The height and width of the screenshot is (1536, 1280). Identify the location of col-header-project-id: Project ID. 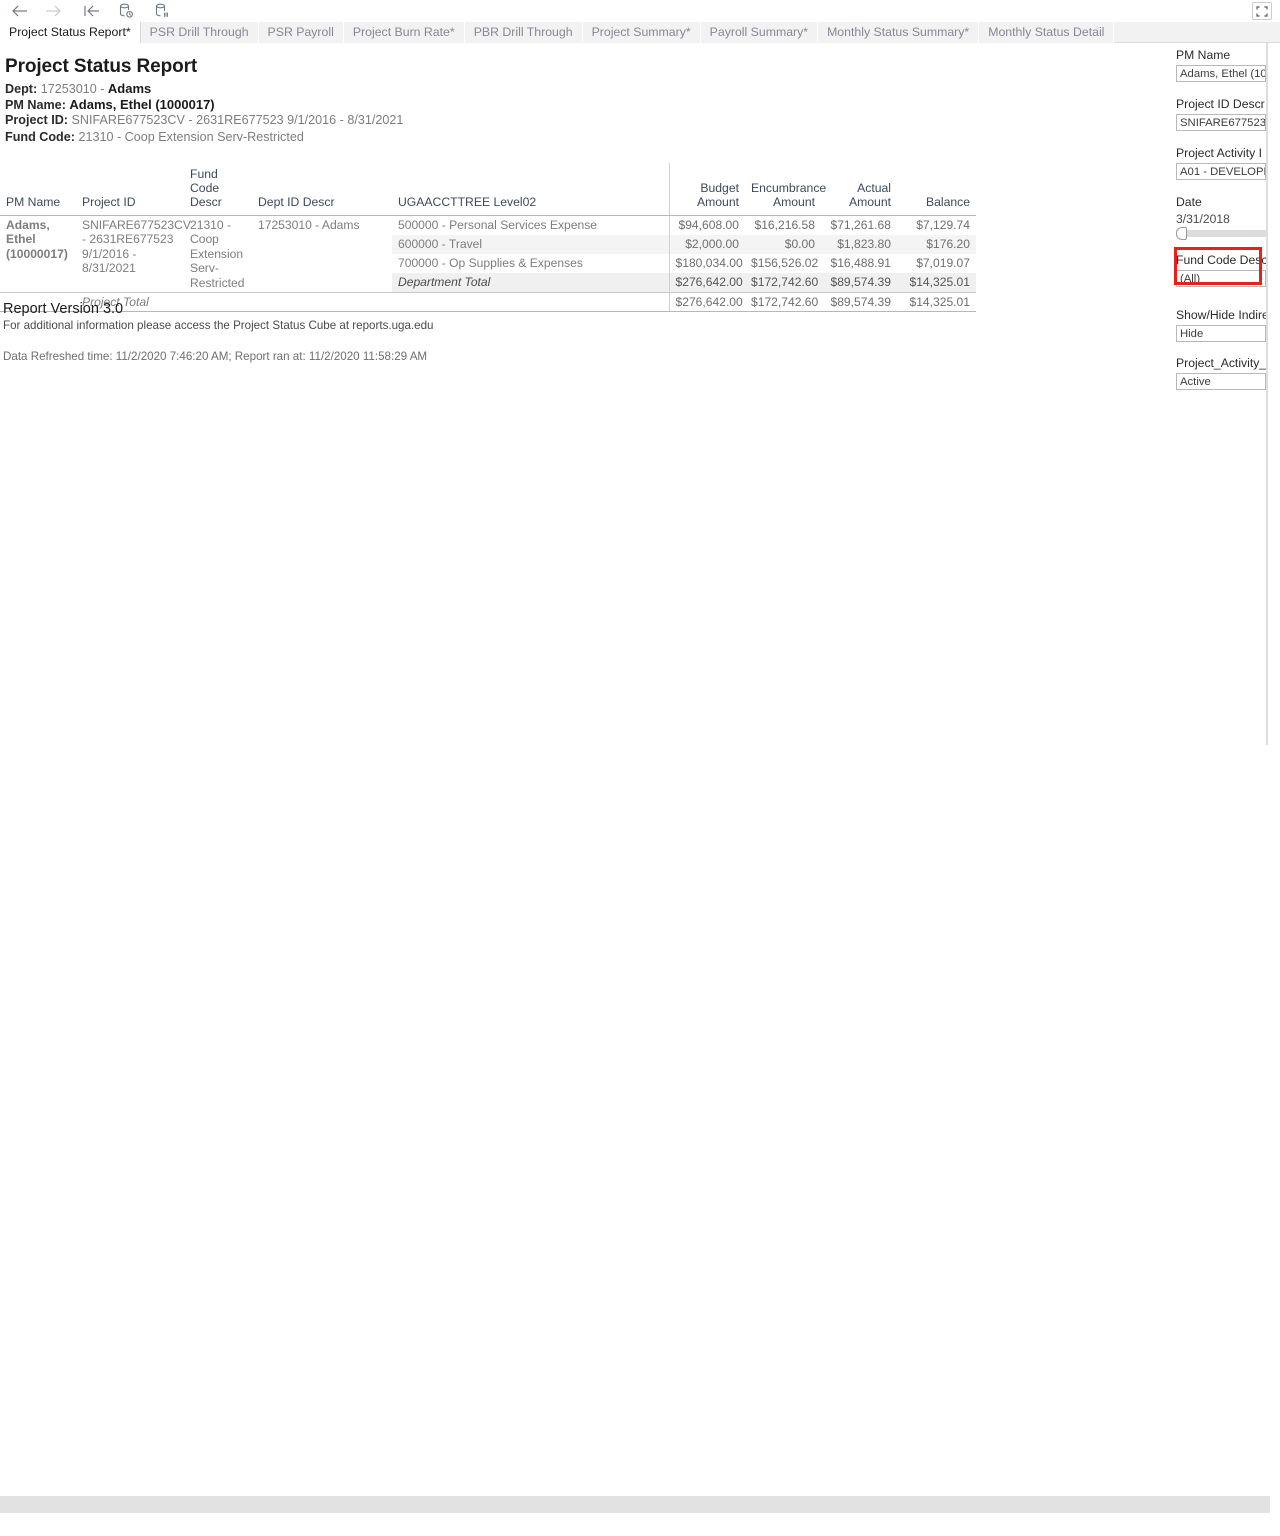
(130, 189).